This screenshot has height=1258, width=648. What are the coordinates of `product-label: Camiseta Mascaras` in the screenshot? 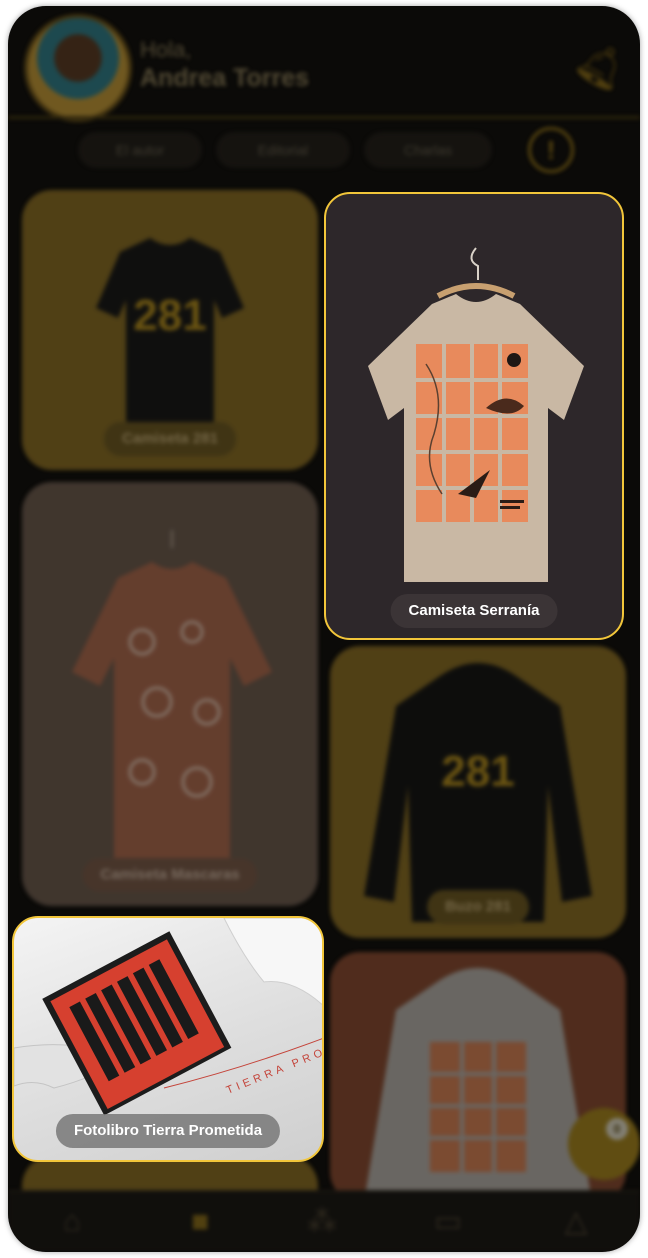 It's located at (170, 875).